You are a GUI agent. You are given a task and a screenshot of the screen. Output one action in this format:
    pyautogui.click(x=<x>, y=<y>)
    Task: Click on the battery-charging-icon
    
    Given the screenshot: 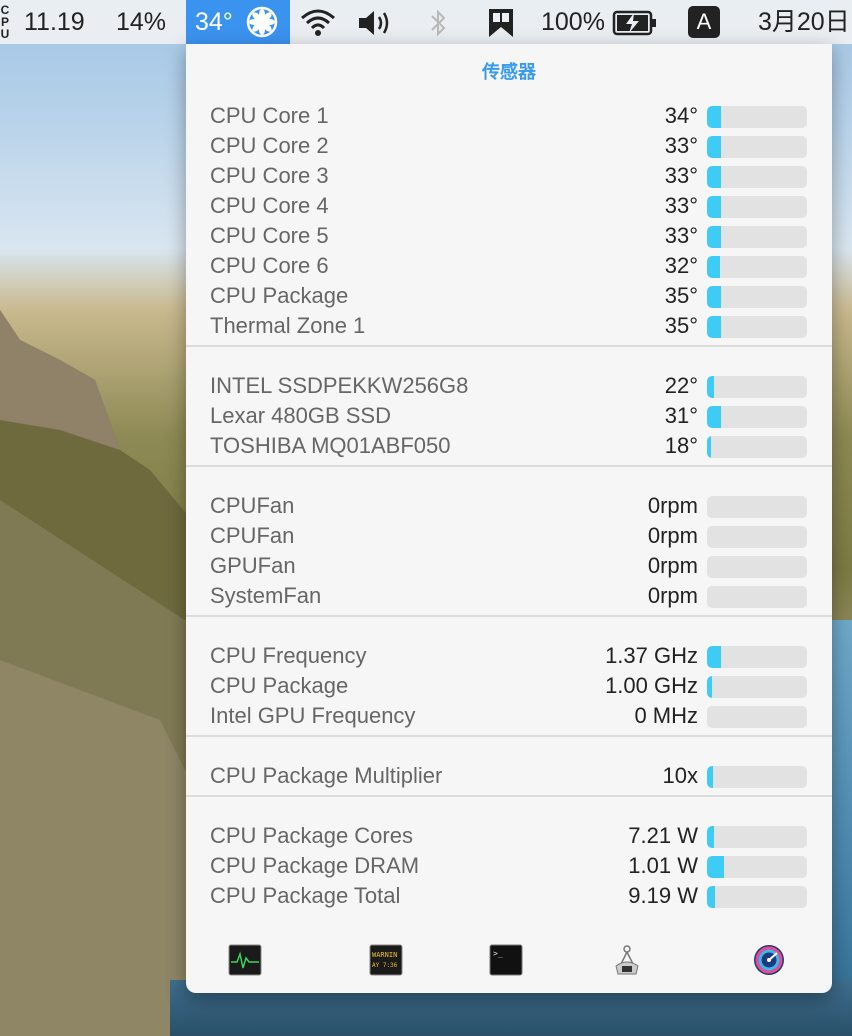 What is the action you would take?
    pyautogui.click(x=635, y=23)
    